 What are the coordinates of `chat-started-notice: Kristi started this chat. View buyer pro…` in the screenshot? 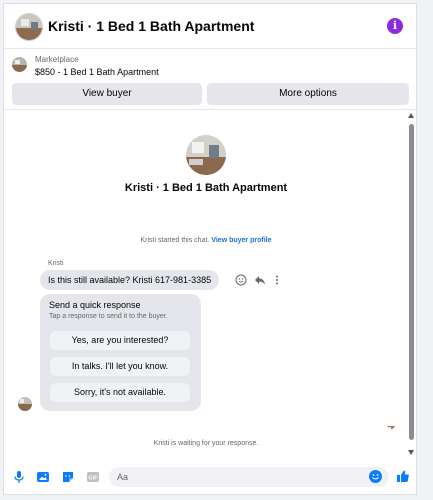 It's located at (206, 240).